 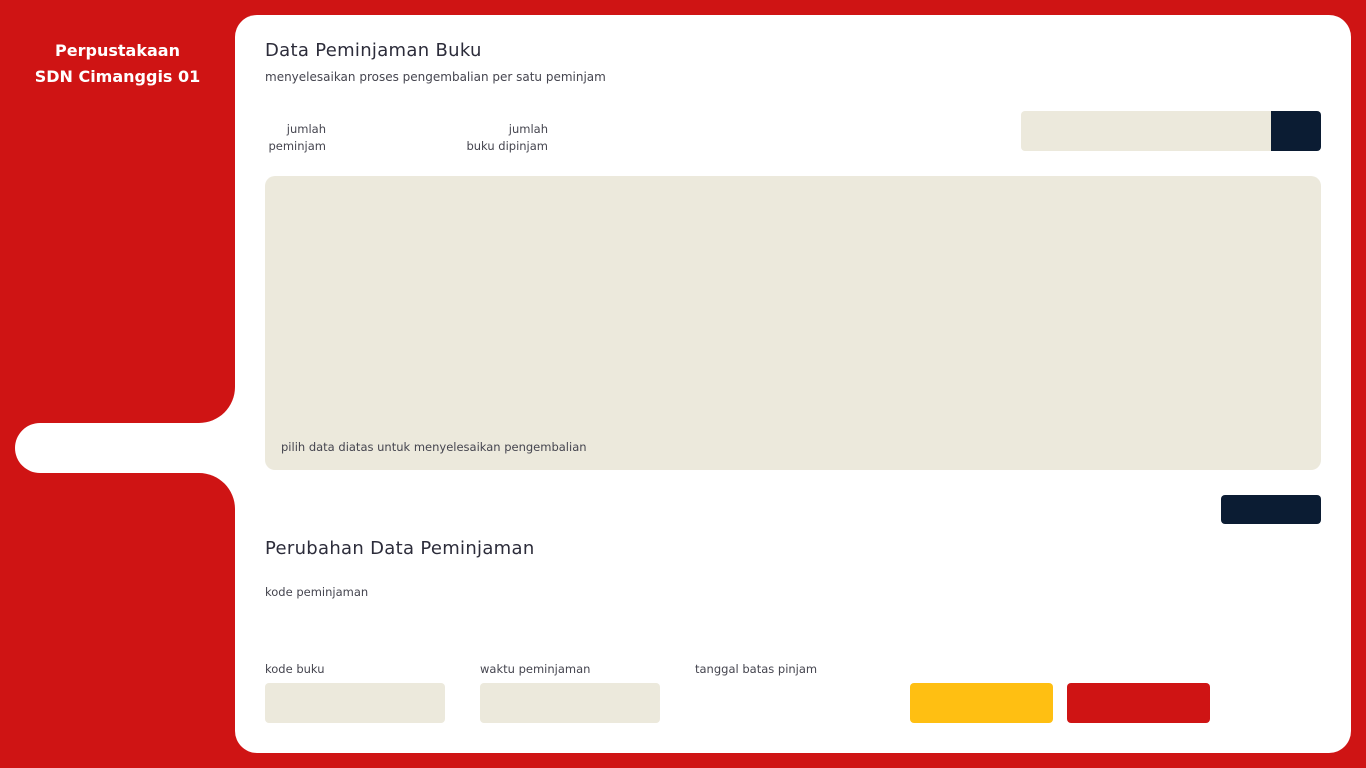 I want to click on kode-buku-field, so click(x=355, y=703).